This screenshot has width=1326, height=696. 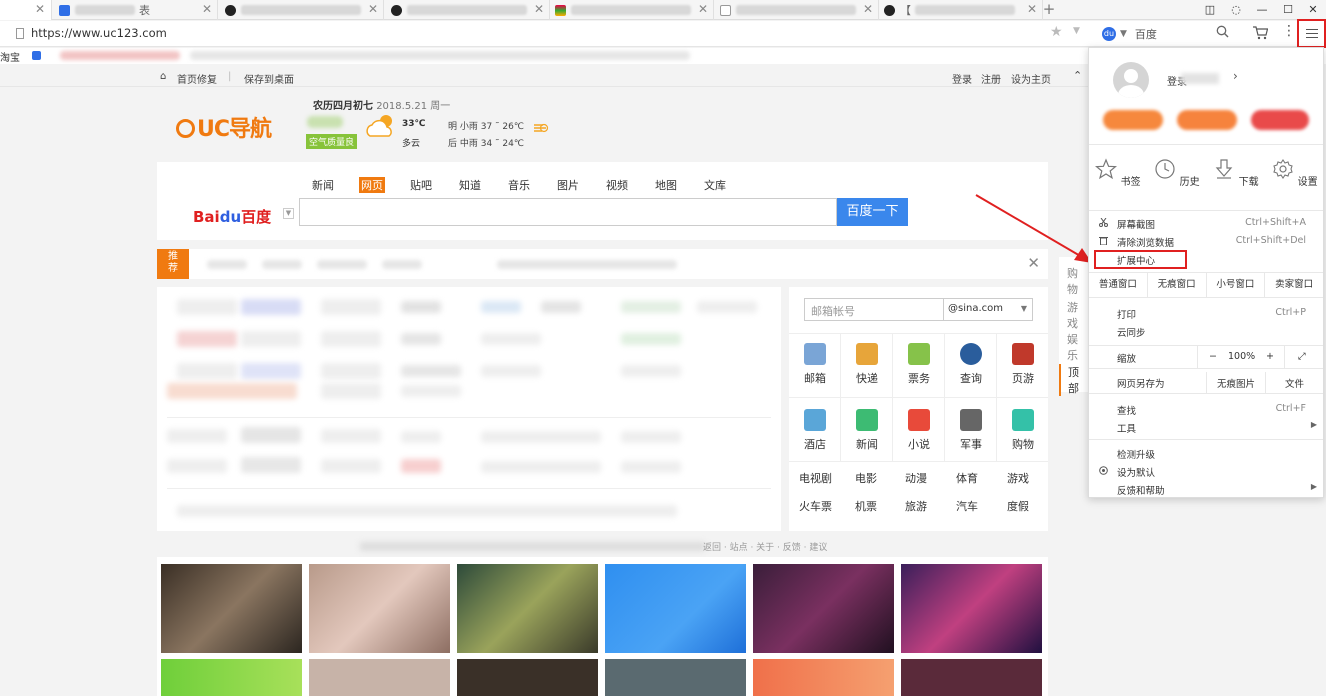 I want to click on menu-item-set-default: 设为默认, so click(x=1206, y=471).